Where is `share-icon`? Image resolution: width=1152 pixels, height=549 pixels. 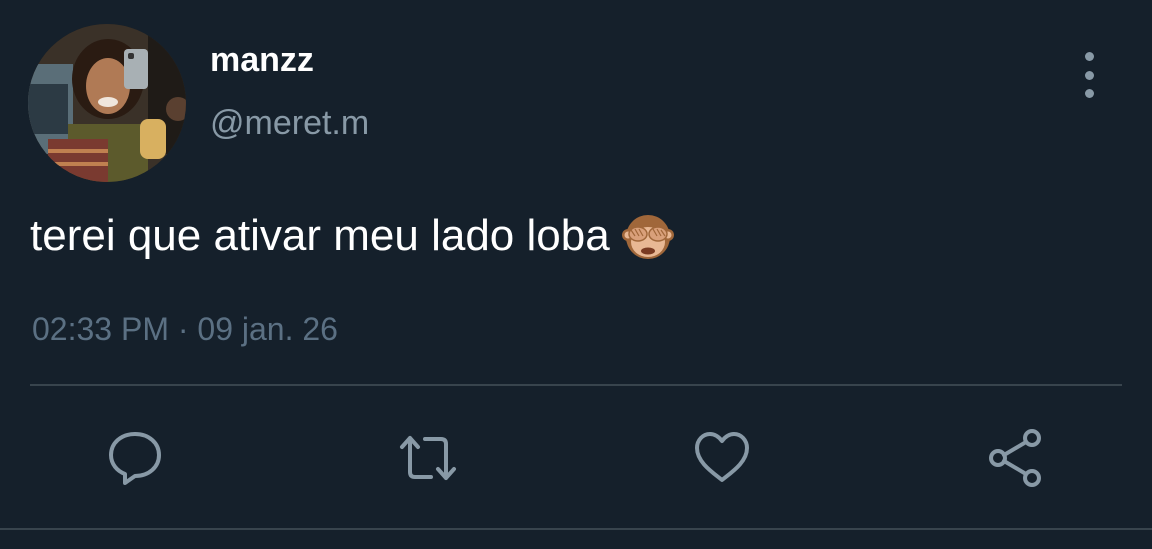 share-icon is located at coordinates (1015, 458).